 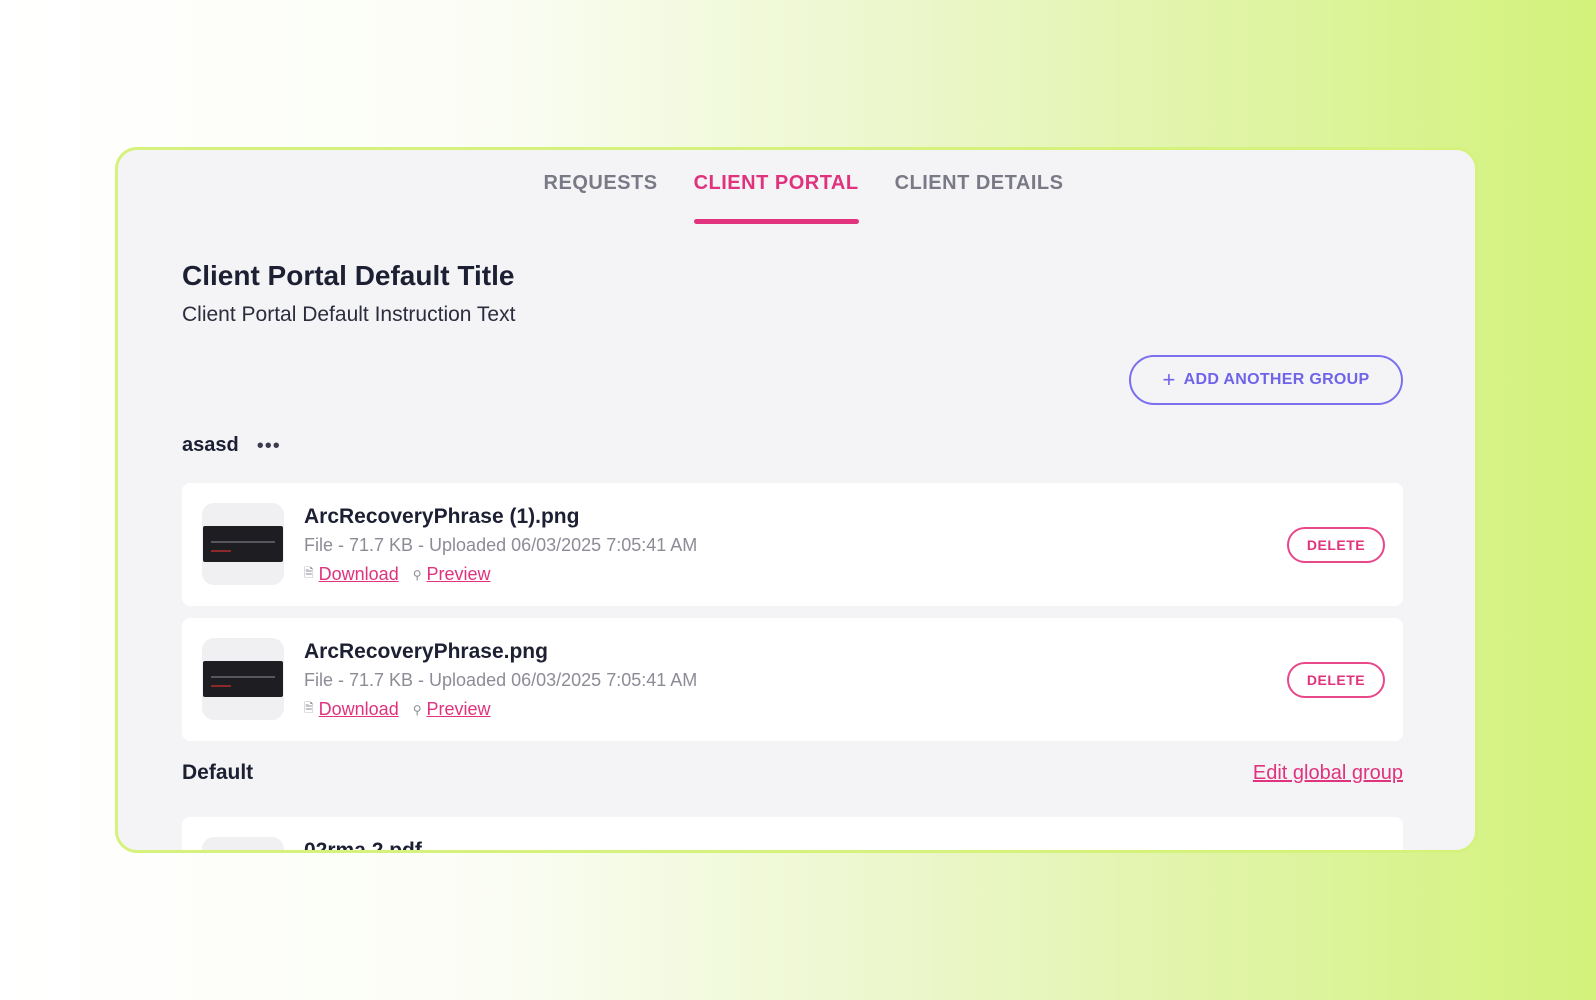 What do you see at coordinates (792, 835) in the screenshot?
I see `file-card: 02rma 2.pdf` at bounding box center [792, 835].